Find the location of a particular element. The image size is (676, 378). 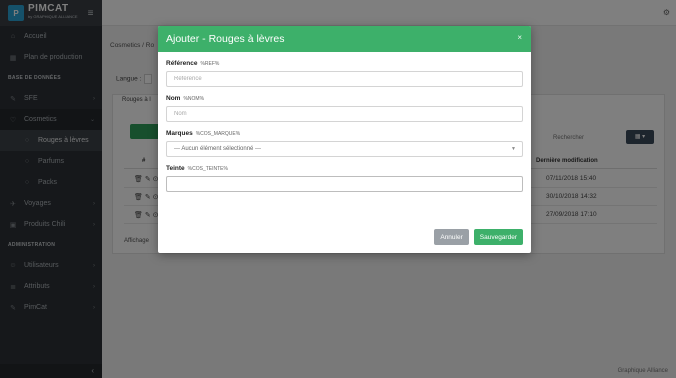

teinte-input is located at coordinates (344, 184).